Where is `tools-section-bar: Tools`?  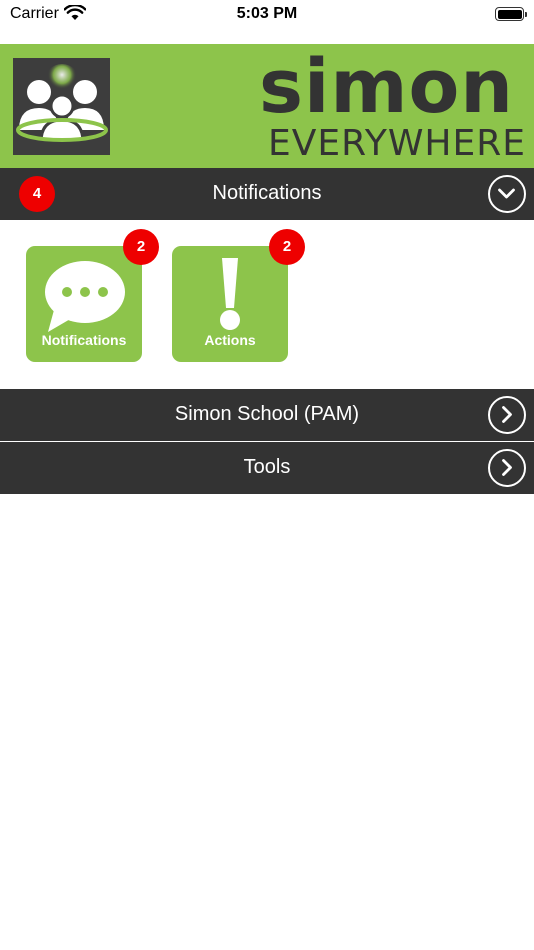
tools-section-bar: Tools is located at coordinates (267, 468).